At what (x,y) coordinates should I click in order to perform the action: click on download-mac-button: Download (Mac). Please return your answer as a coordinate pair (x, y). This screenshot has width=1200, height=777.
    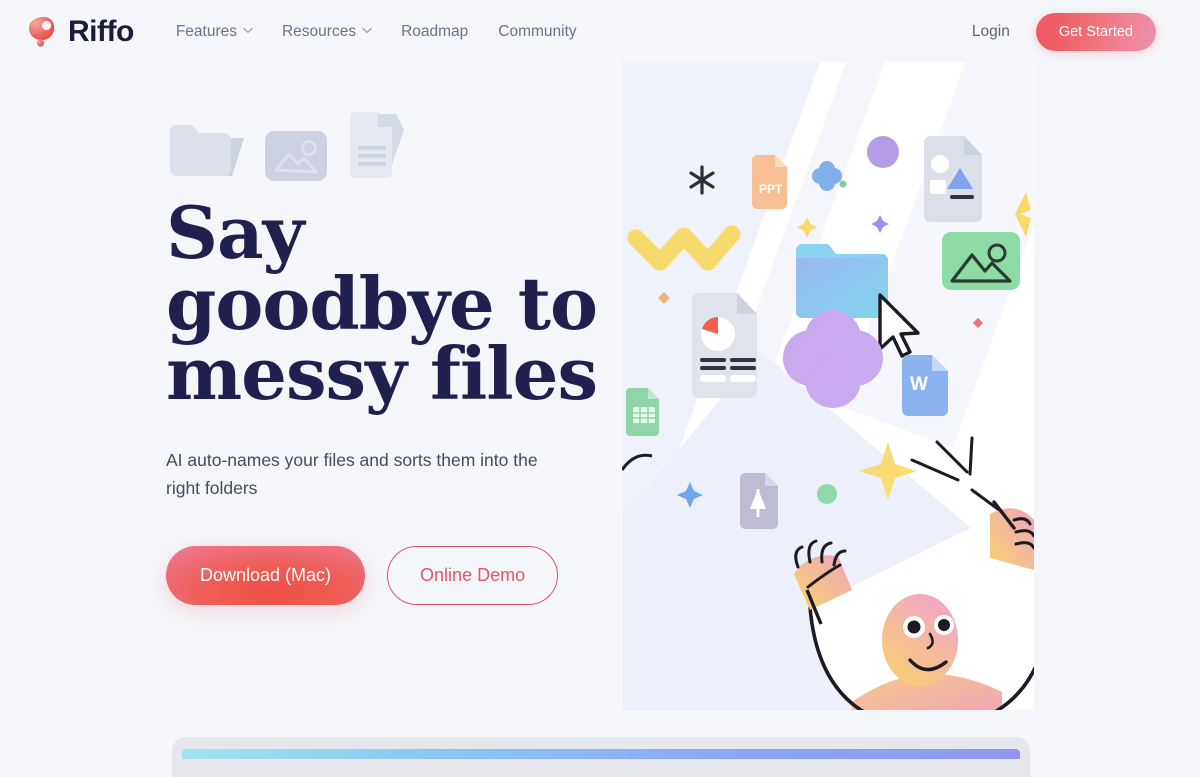
    Looking at the image, I should click on (266, 576).